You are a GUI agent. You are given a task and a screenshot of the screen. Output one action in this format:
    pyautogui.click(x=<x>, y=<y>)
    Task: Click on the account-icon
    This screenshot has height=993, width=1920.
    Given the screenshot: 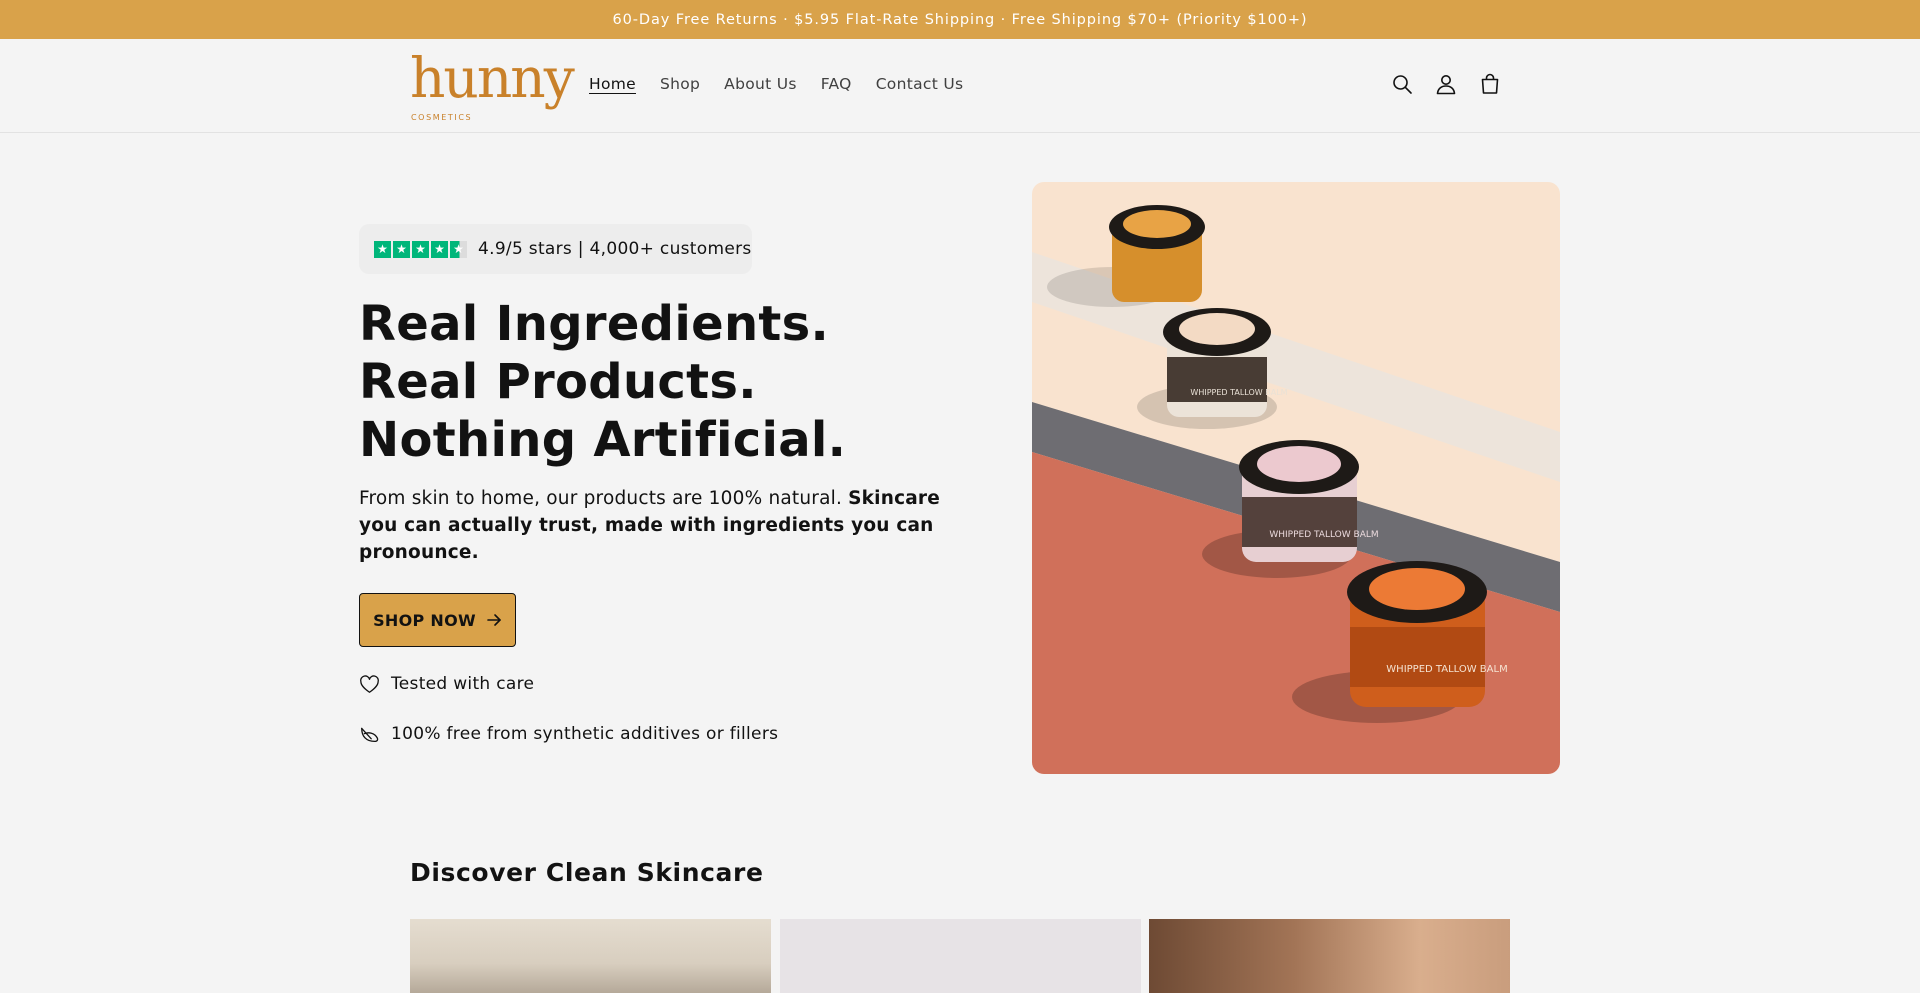 What is the action you would take?
    pyautogui.click(x=1446, y=84)
    